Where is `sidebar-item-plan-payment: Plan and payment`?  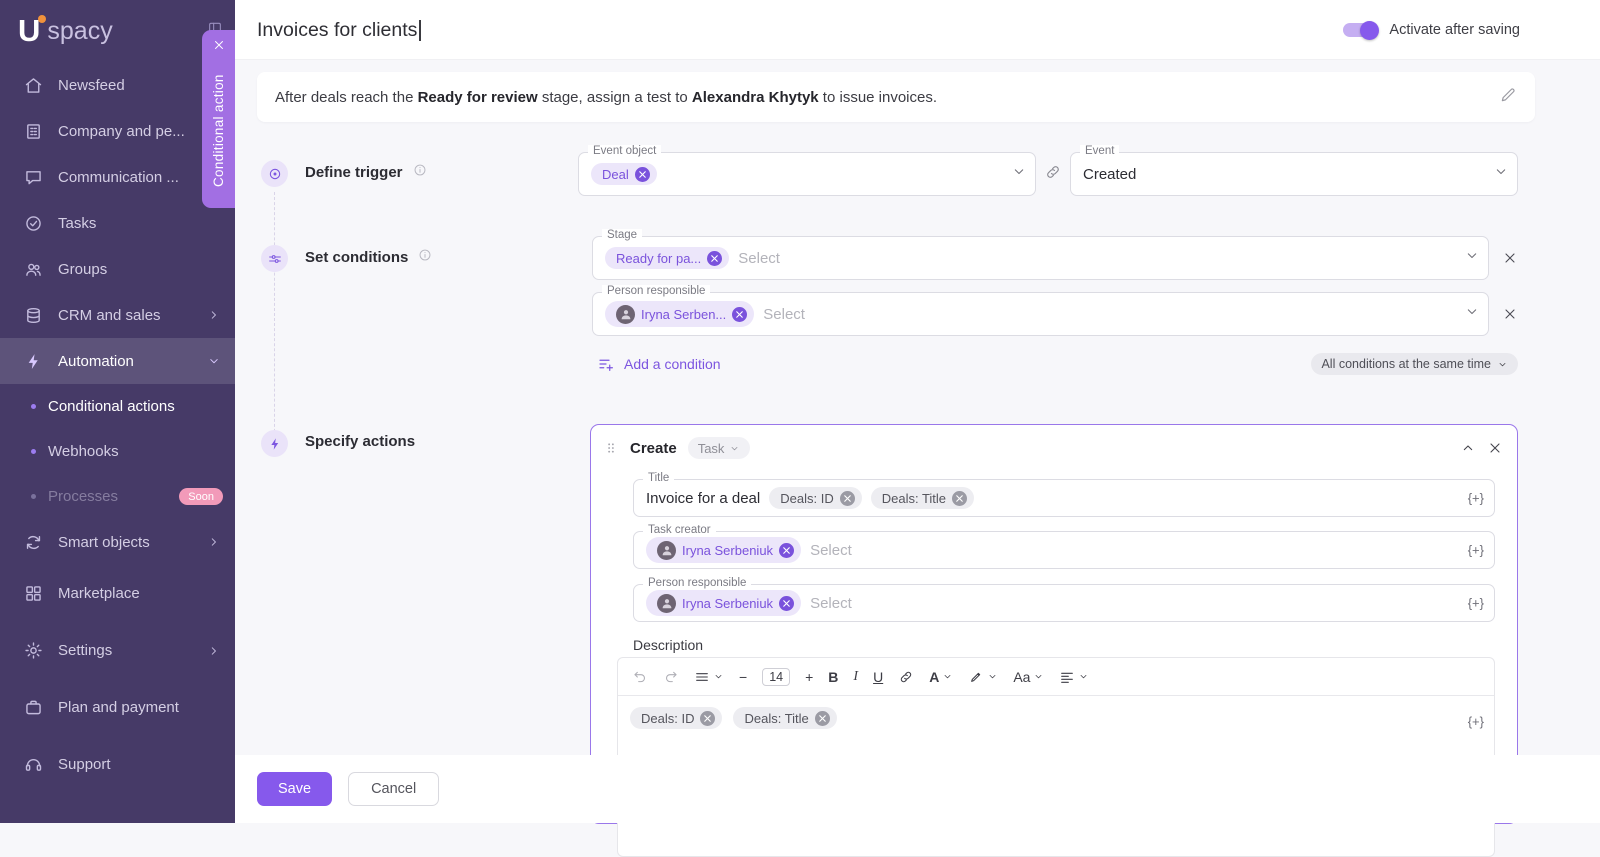
sidebar-item-plan-payment: Plan and payment is located at coordinates (117, 707).